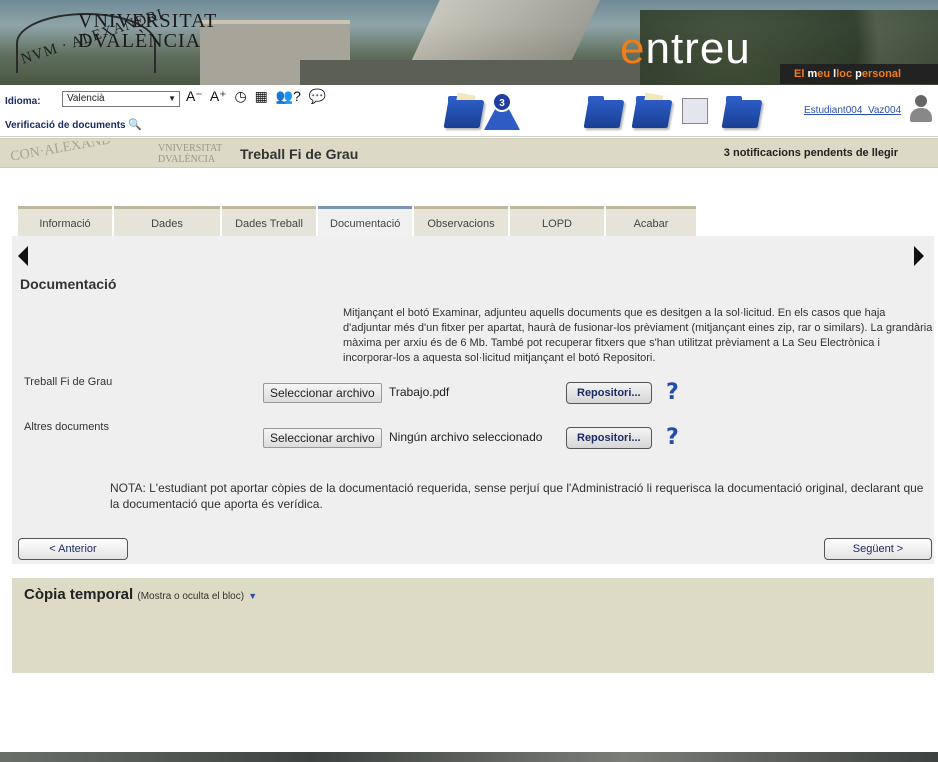 This screenshot has height=762, width=938. What do you see at coordinates (73, 549) in the screenshot?
I see `previous-button: < Anterior` at bounding box center [73, 549].